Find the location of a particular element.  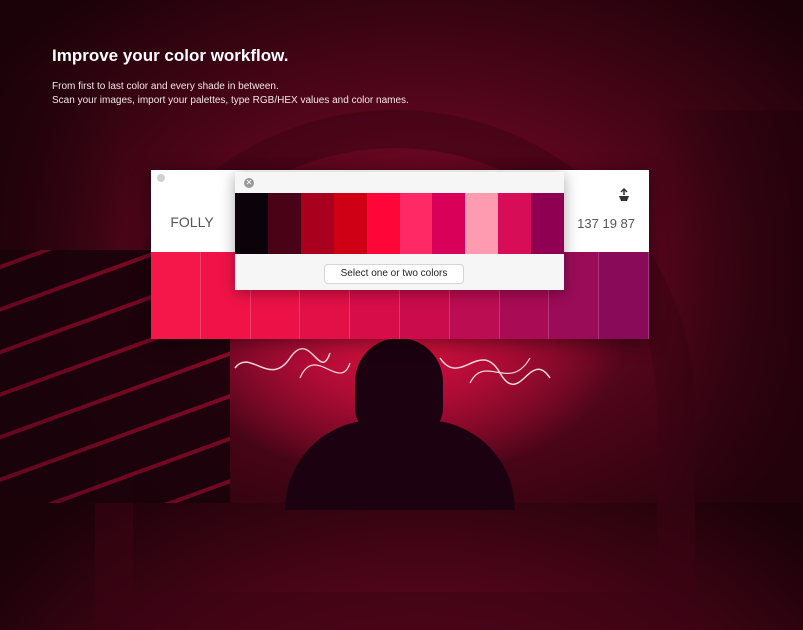

select-colors-button: Select one or two colors is located at coordinates (394, 274).